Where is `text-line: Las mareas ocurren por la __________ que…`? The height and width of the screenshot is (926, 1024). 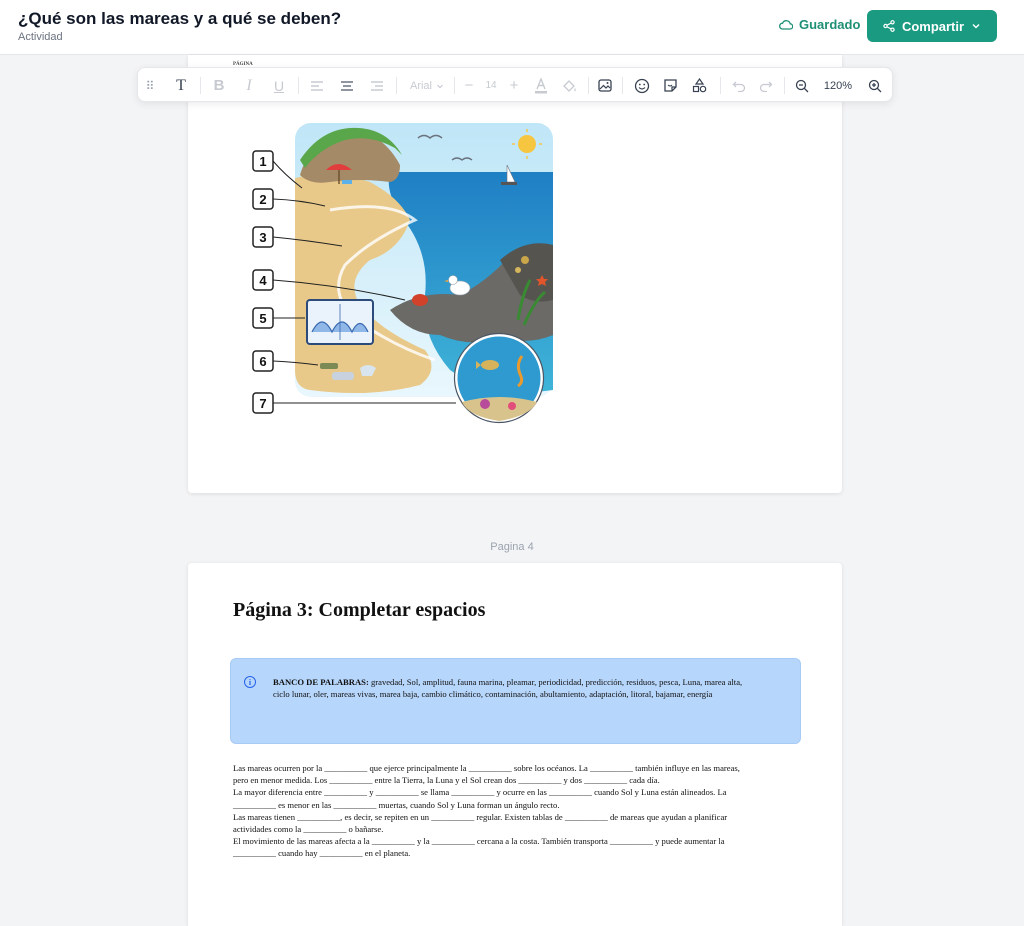 text-line: Las mareas ocurren por la __________ que… is located at coordinates (486, 768).